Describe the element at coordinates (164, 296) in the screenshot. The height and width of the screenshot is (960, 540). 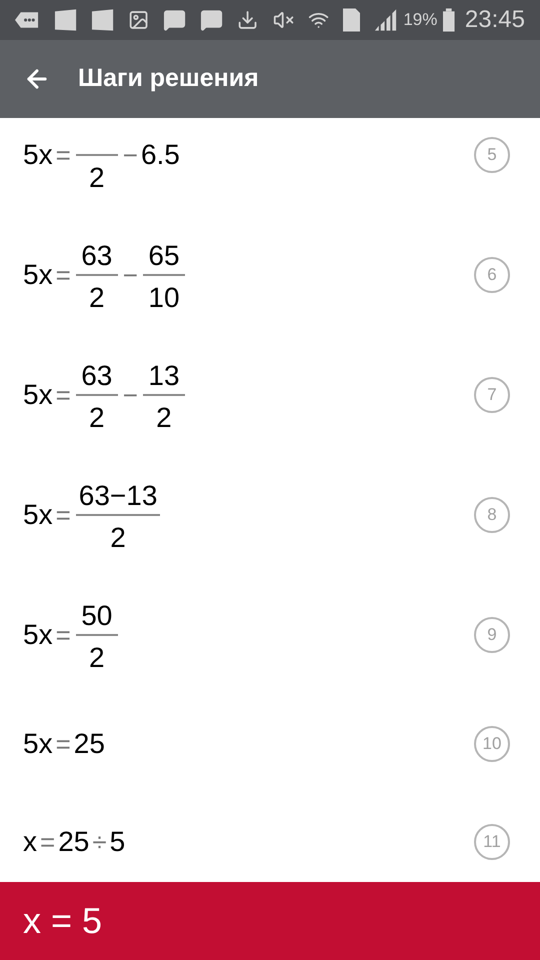
I see `fraction-denominator: 10` at that location.